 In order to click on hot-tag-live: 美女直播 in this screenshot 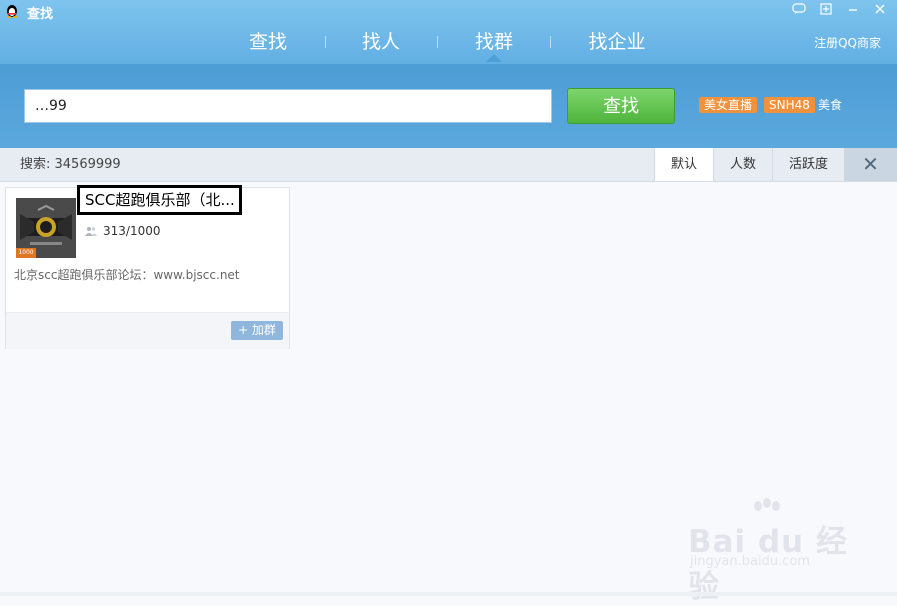, I will do `click(728, 105)`.